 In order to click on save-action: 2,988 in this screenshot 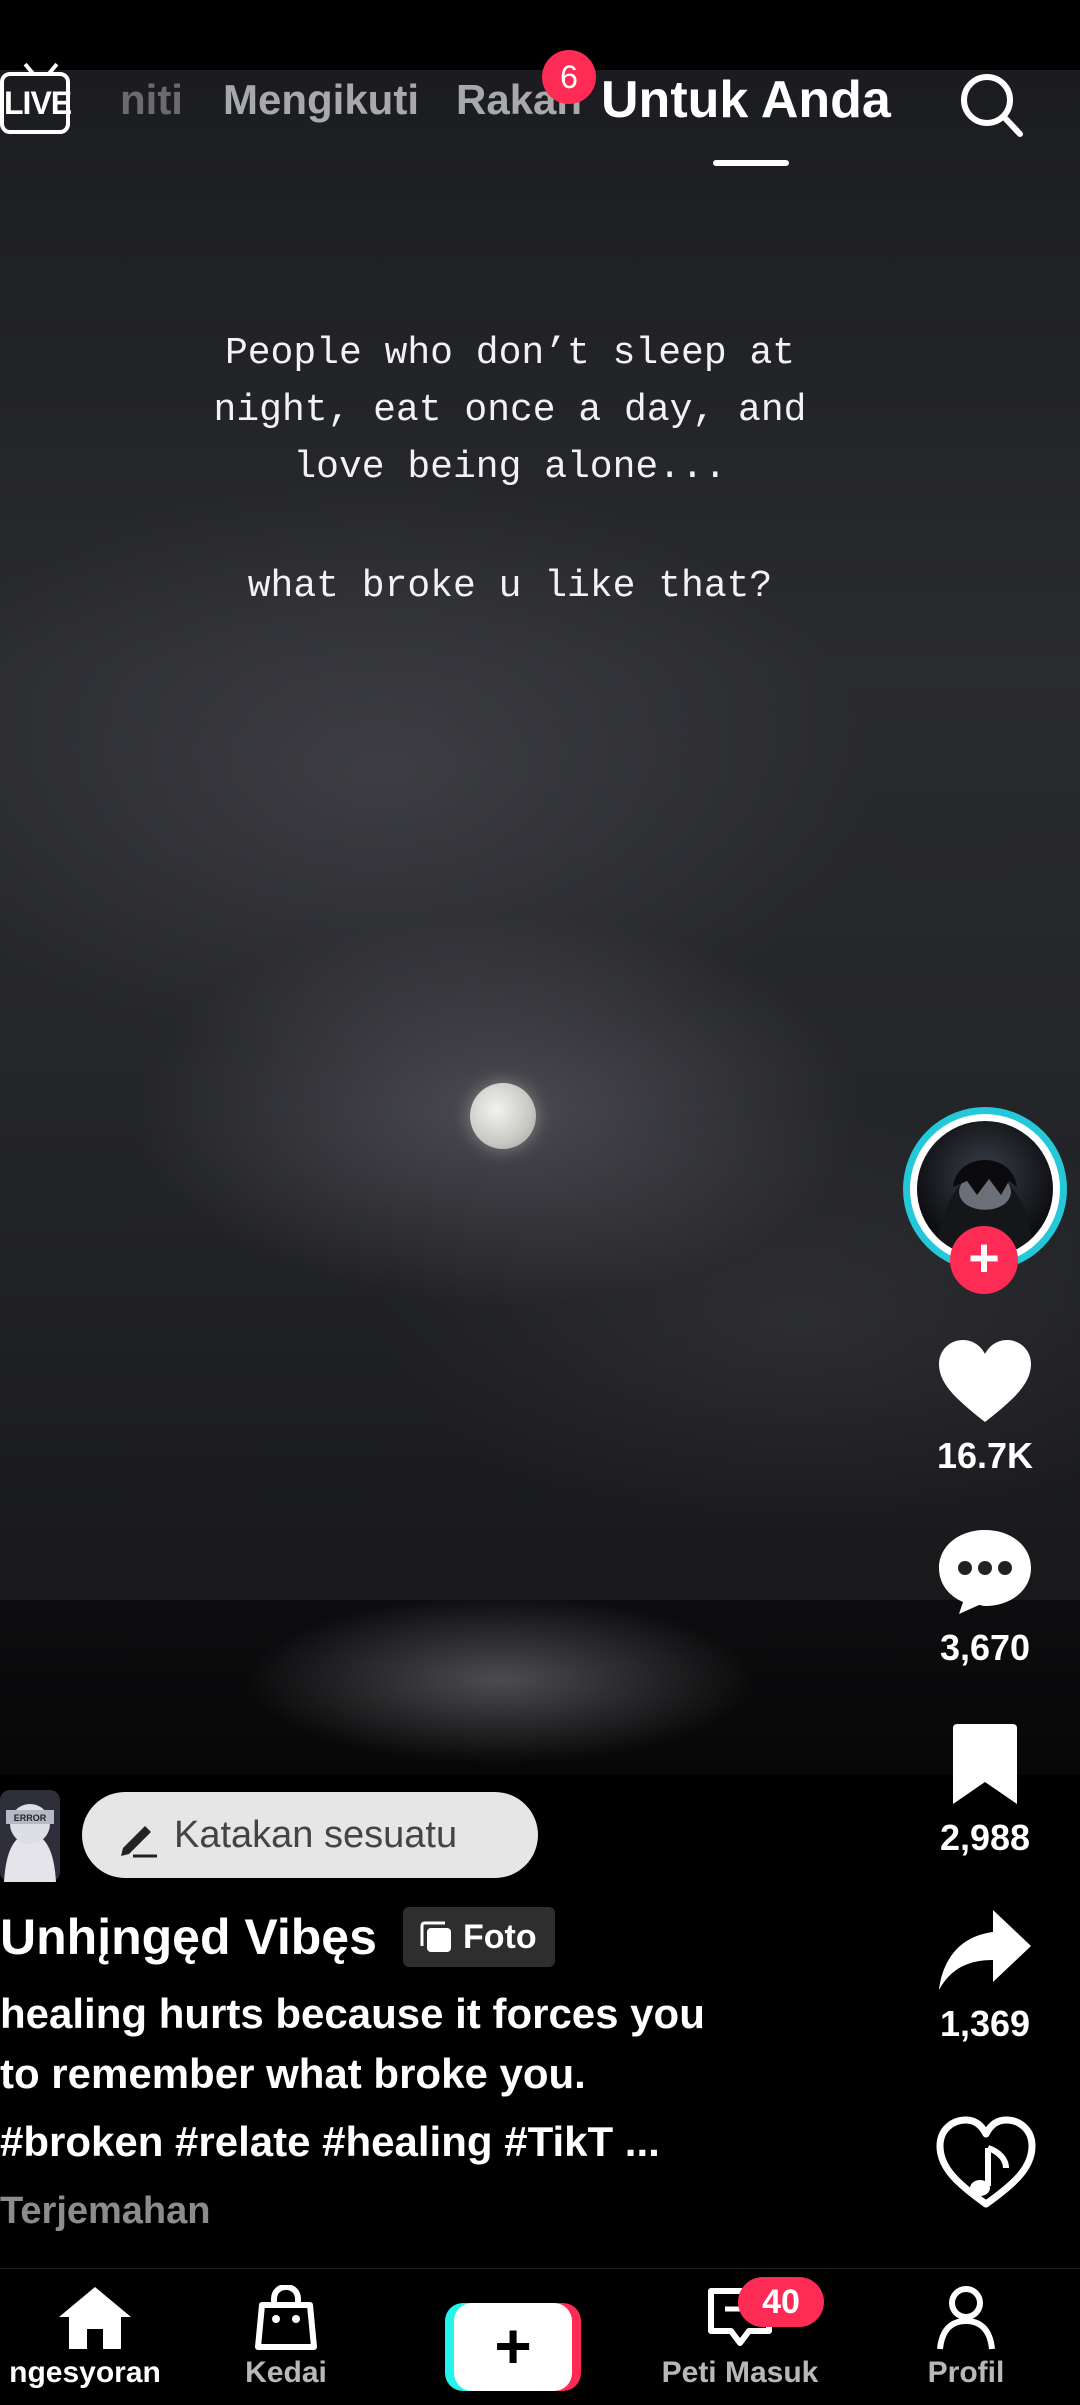, I will do `click(985, 1790)`.